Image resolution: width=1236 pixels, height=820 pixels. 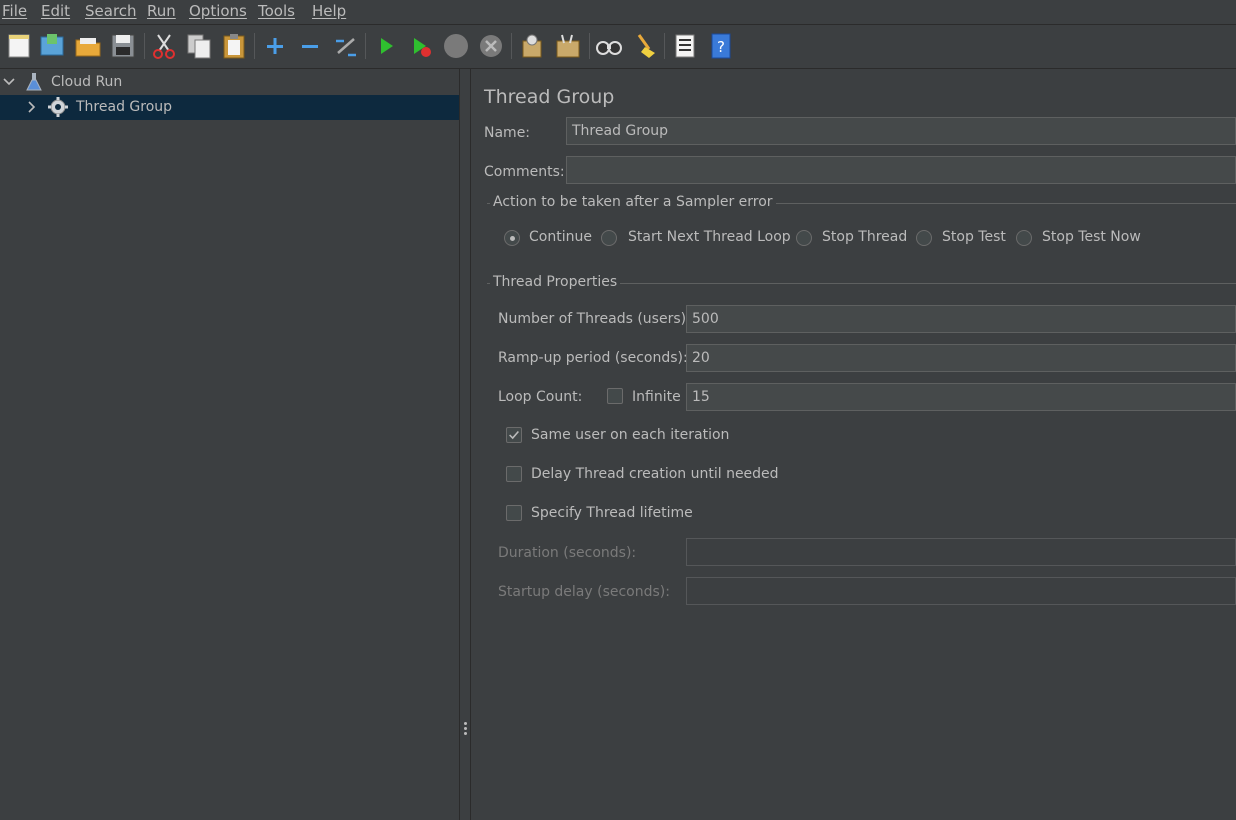 What do you see at coordinates (275, 46) in the screenshot?
I see `expand-icon` at bounding box center [275, 46].